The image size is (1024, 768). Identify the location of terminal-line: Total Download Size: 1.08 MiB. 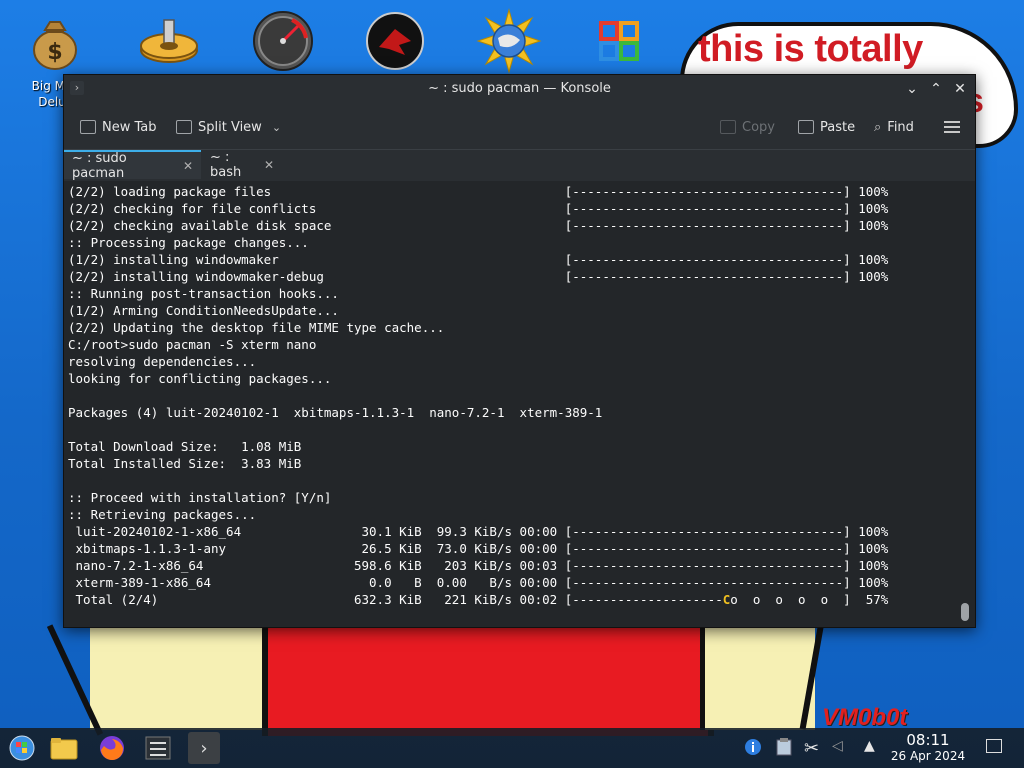
(185, 446).